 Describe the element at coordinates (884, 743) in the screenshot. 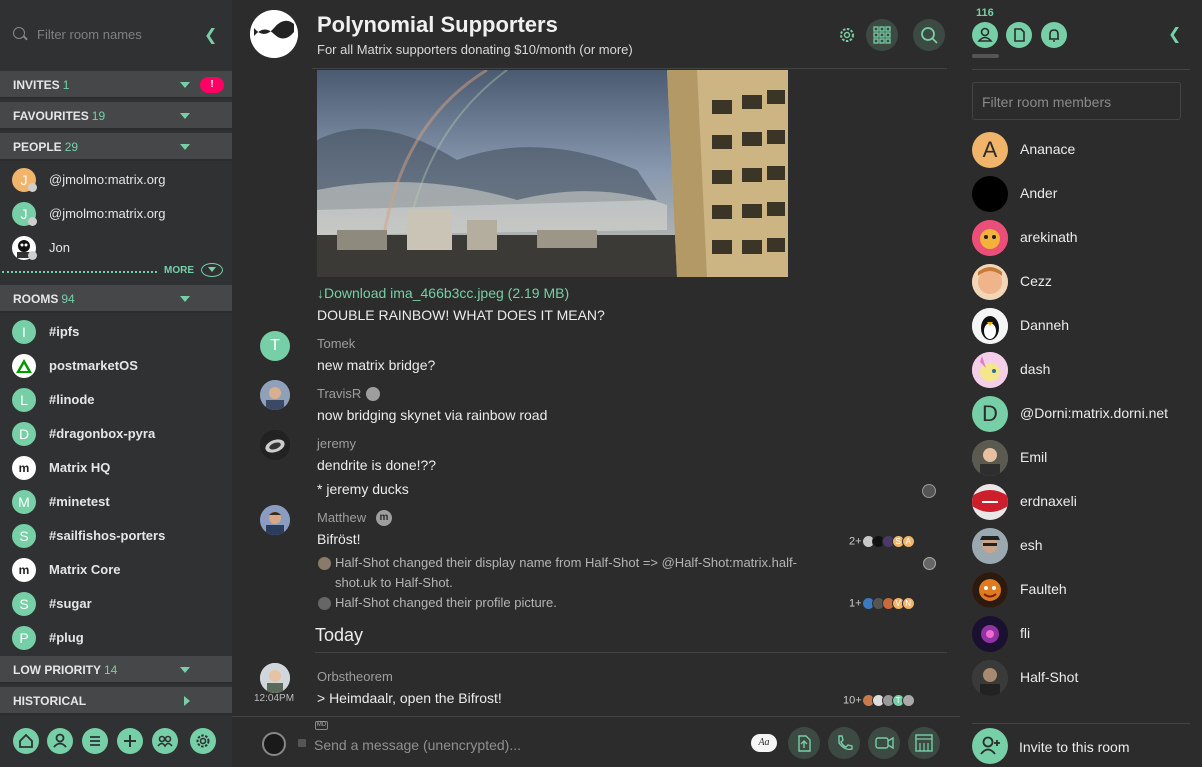

I see `video-call-icon` at that location.